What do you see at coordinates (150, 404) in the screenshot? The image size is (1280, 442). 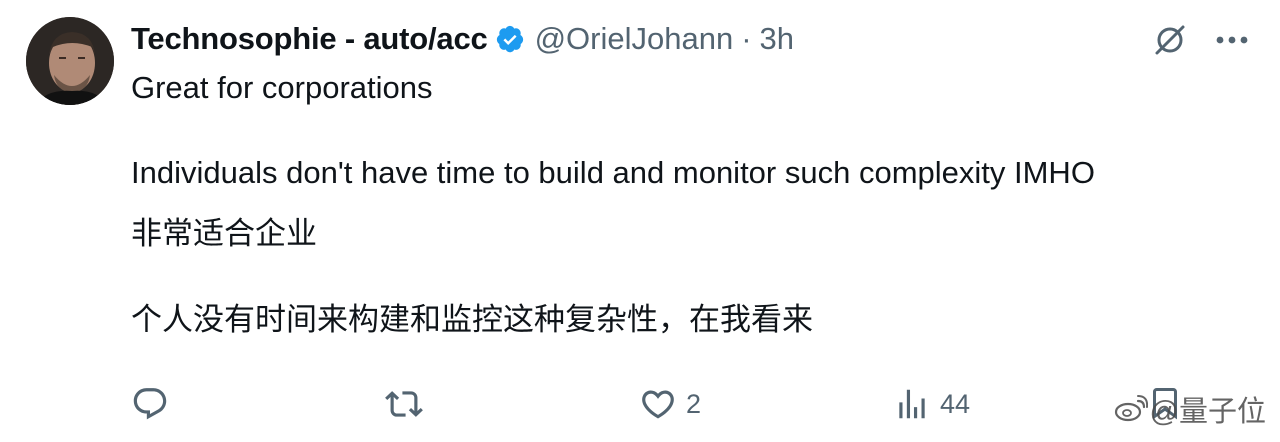 I see `reply-icon` at bounding box center [150, 404].